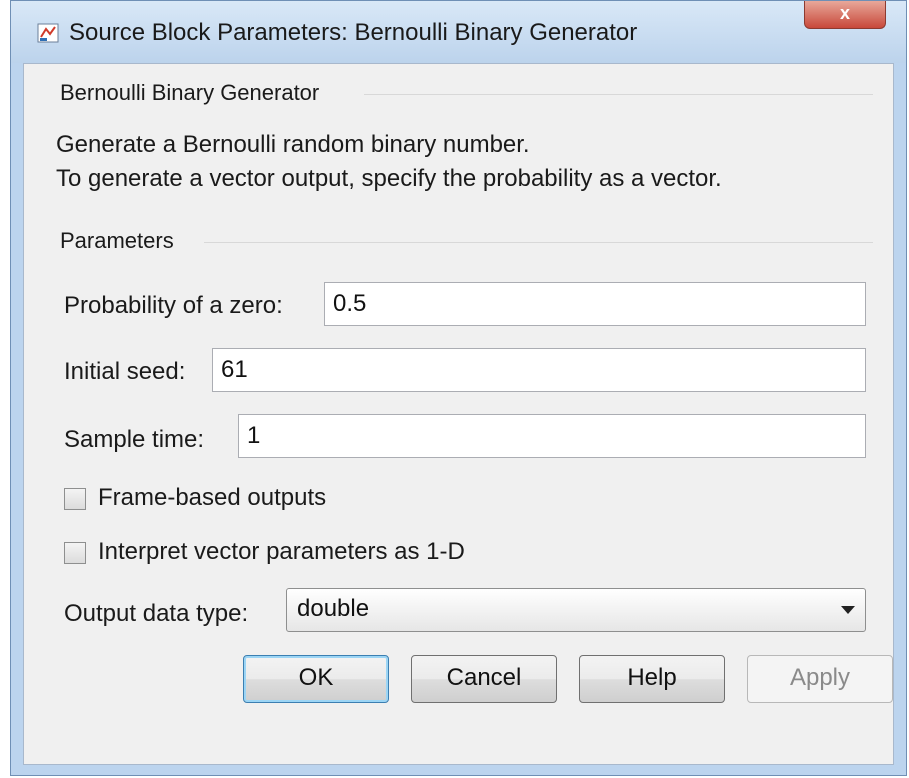 This screenshot has width=909, height=778. Describe the element at coordinates (484, 679) in the screenshot. I see `cancel-button: Cancel` at that location.